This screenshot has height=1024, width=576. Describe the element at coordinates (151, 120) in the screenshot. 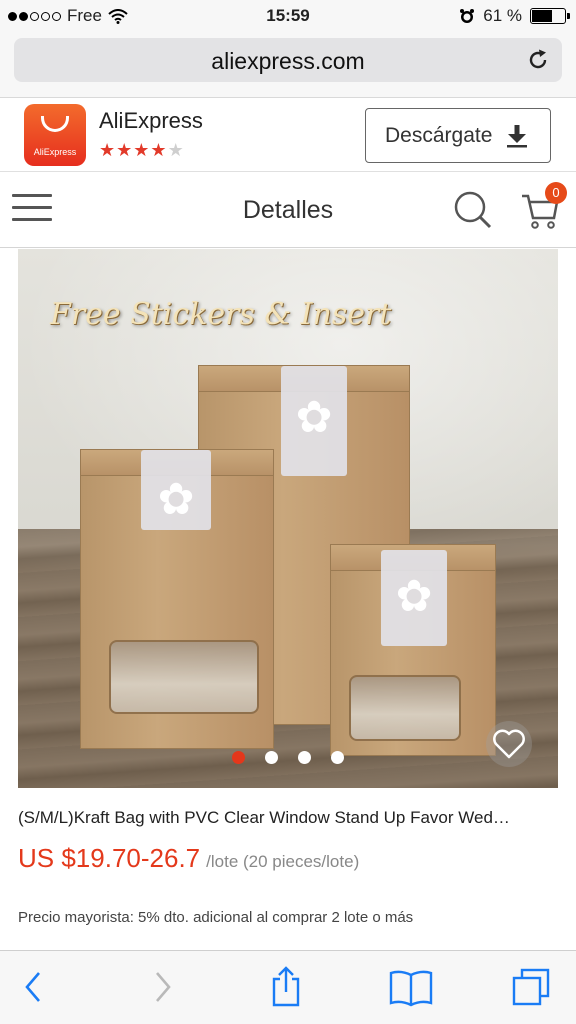

I see `app-name: AliExpress` at that location.